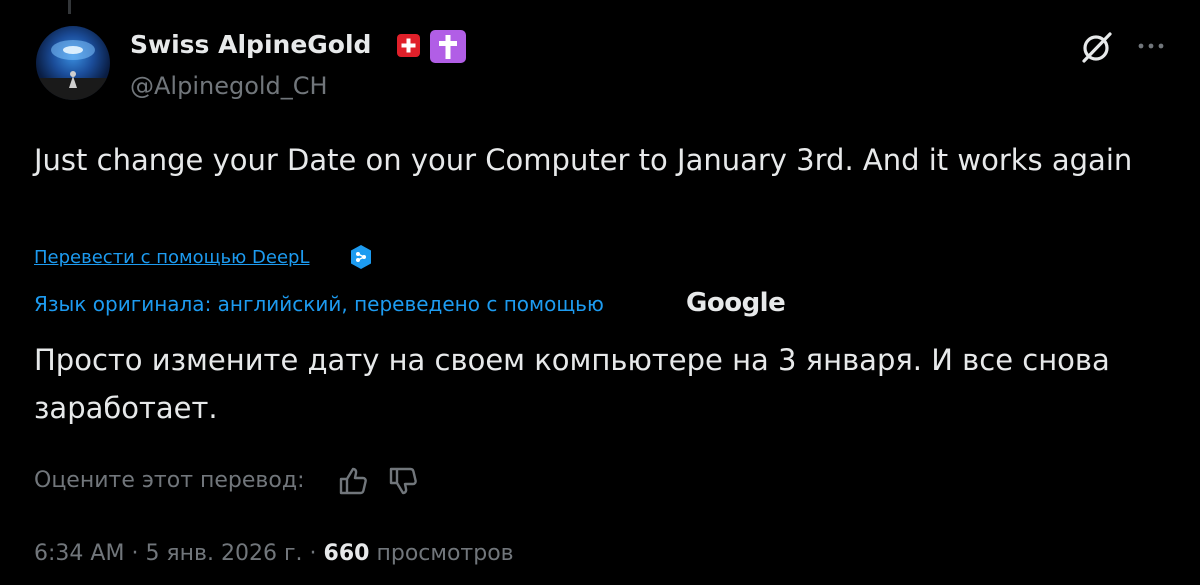 This screenshot has width=1200, height=585. What do you see at coordinates (1151, 46) in the screenshot?
I see `more-icon` at bounding box center [1151, 46].